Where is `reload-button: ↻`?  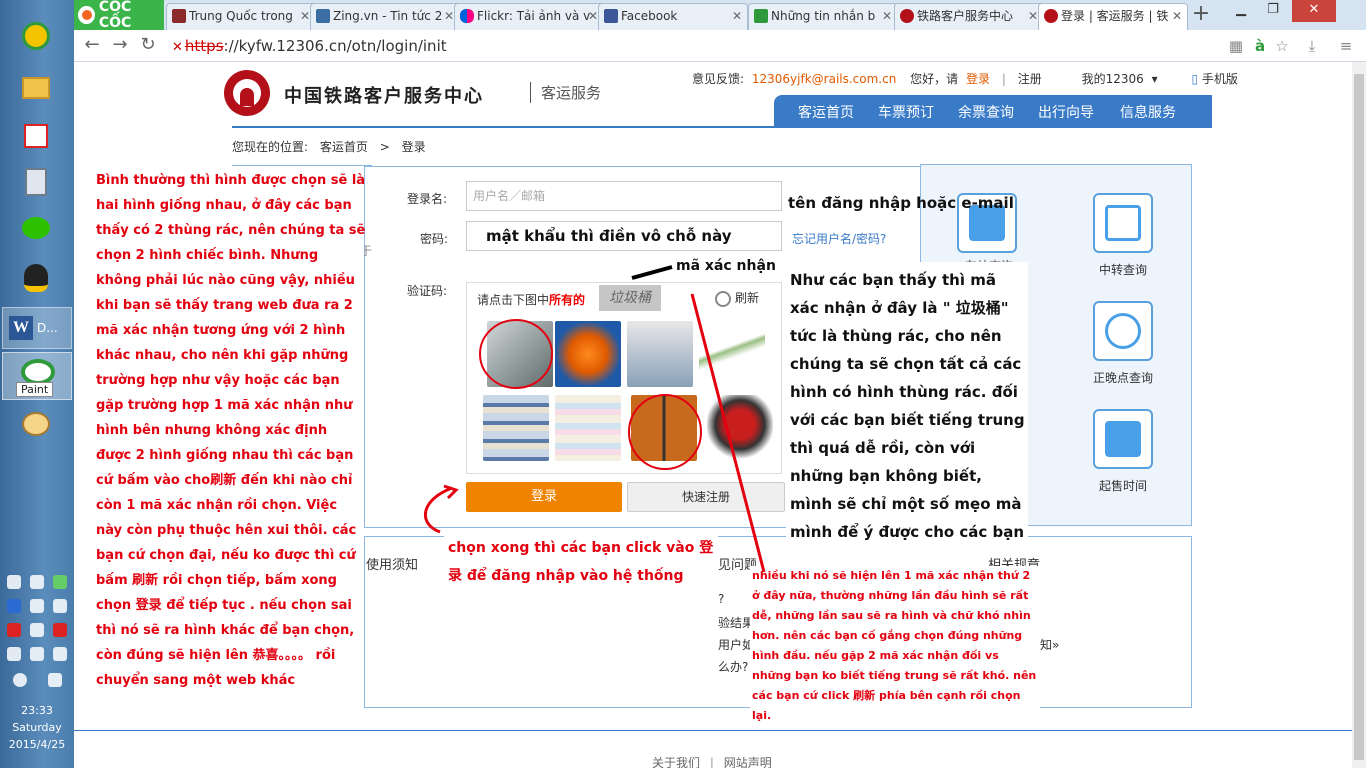 reload-button: ↻ is located at coordinates (148, 46).